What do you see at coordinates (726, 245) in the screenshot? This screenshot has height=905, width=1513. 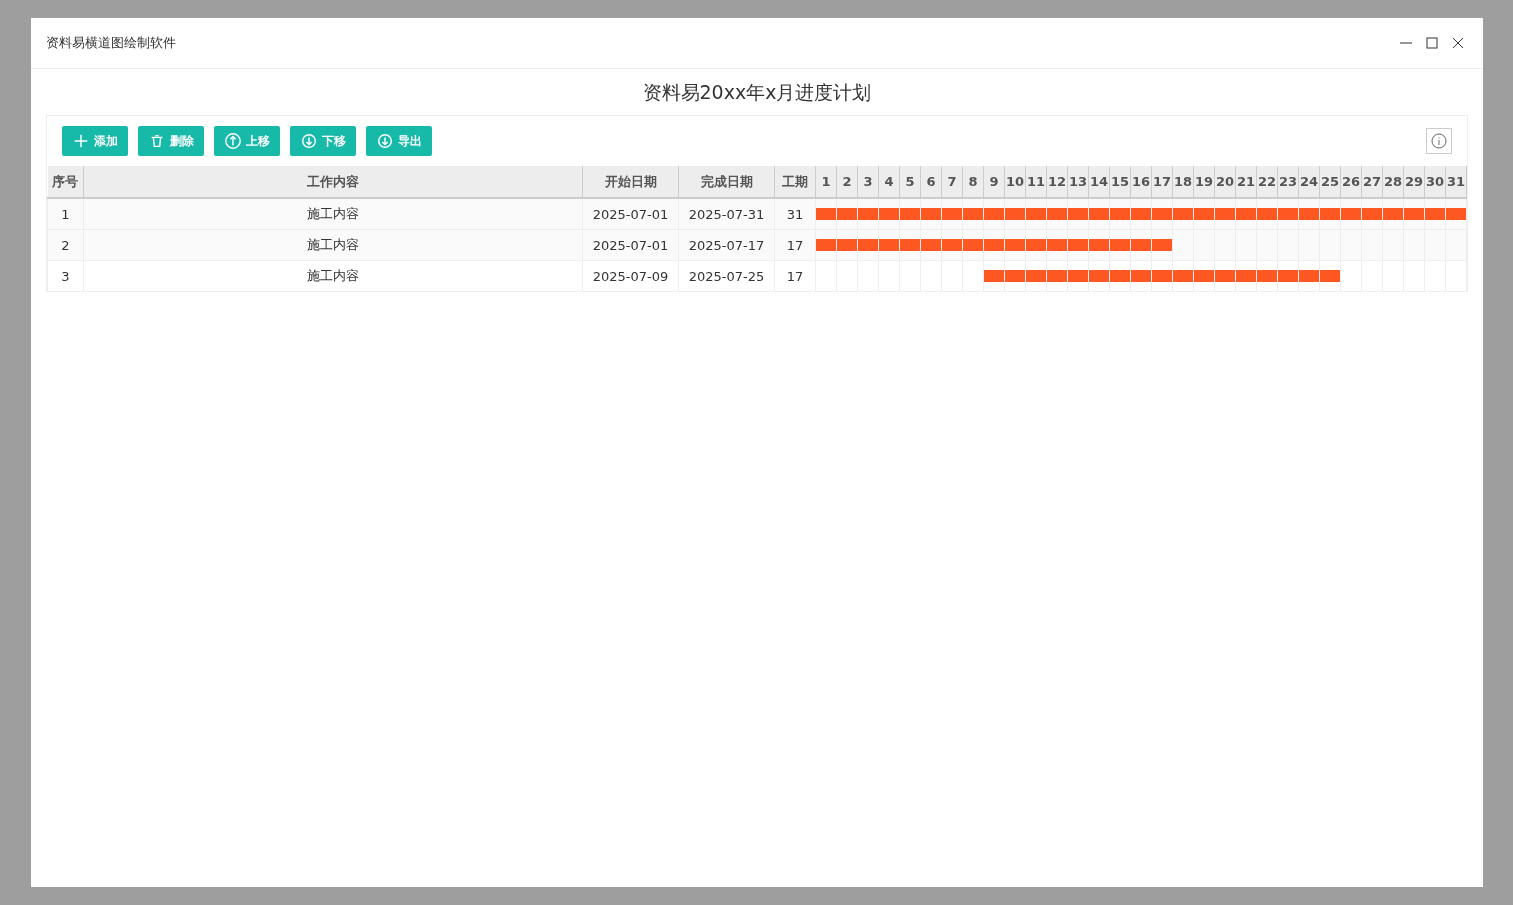 I see `table-cell: 2025-07-17` at bounding box center [726, 245].